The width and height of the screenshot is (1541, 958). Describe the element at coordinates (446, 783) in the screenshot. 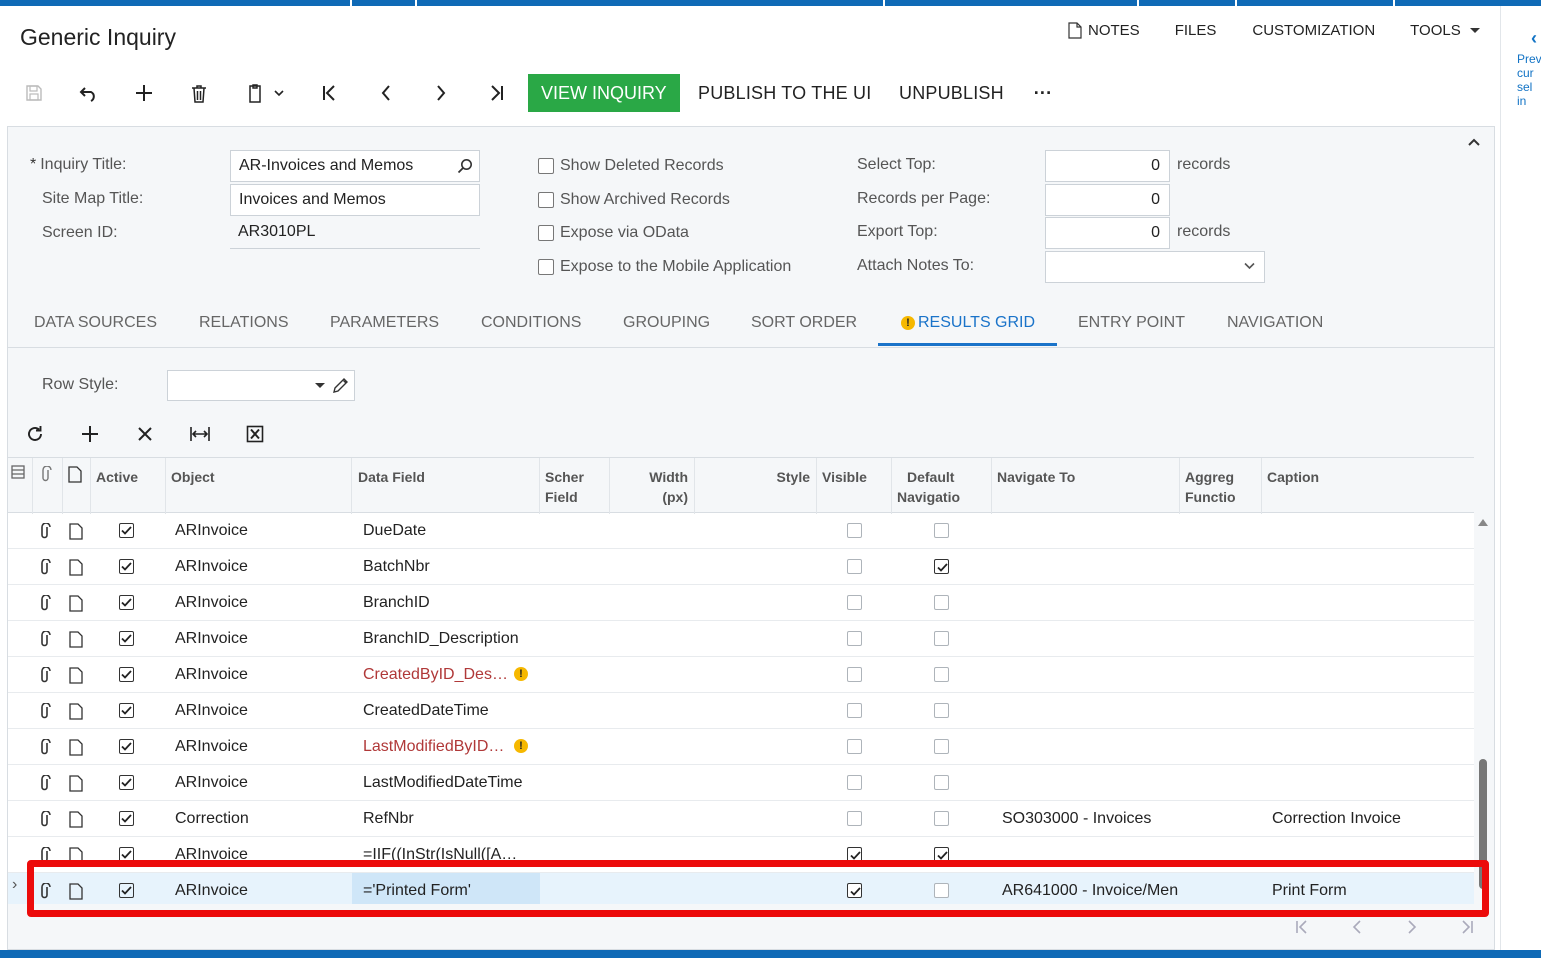

I see `data-field-cell: LastModifiedDateTime` at that location.